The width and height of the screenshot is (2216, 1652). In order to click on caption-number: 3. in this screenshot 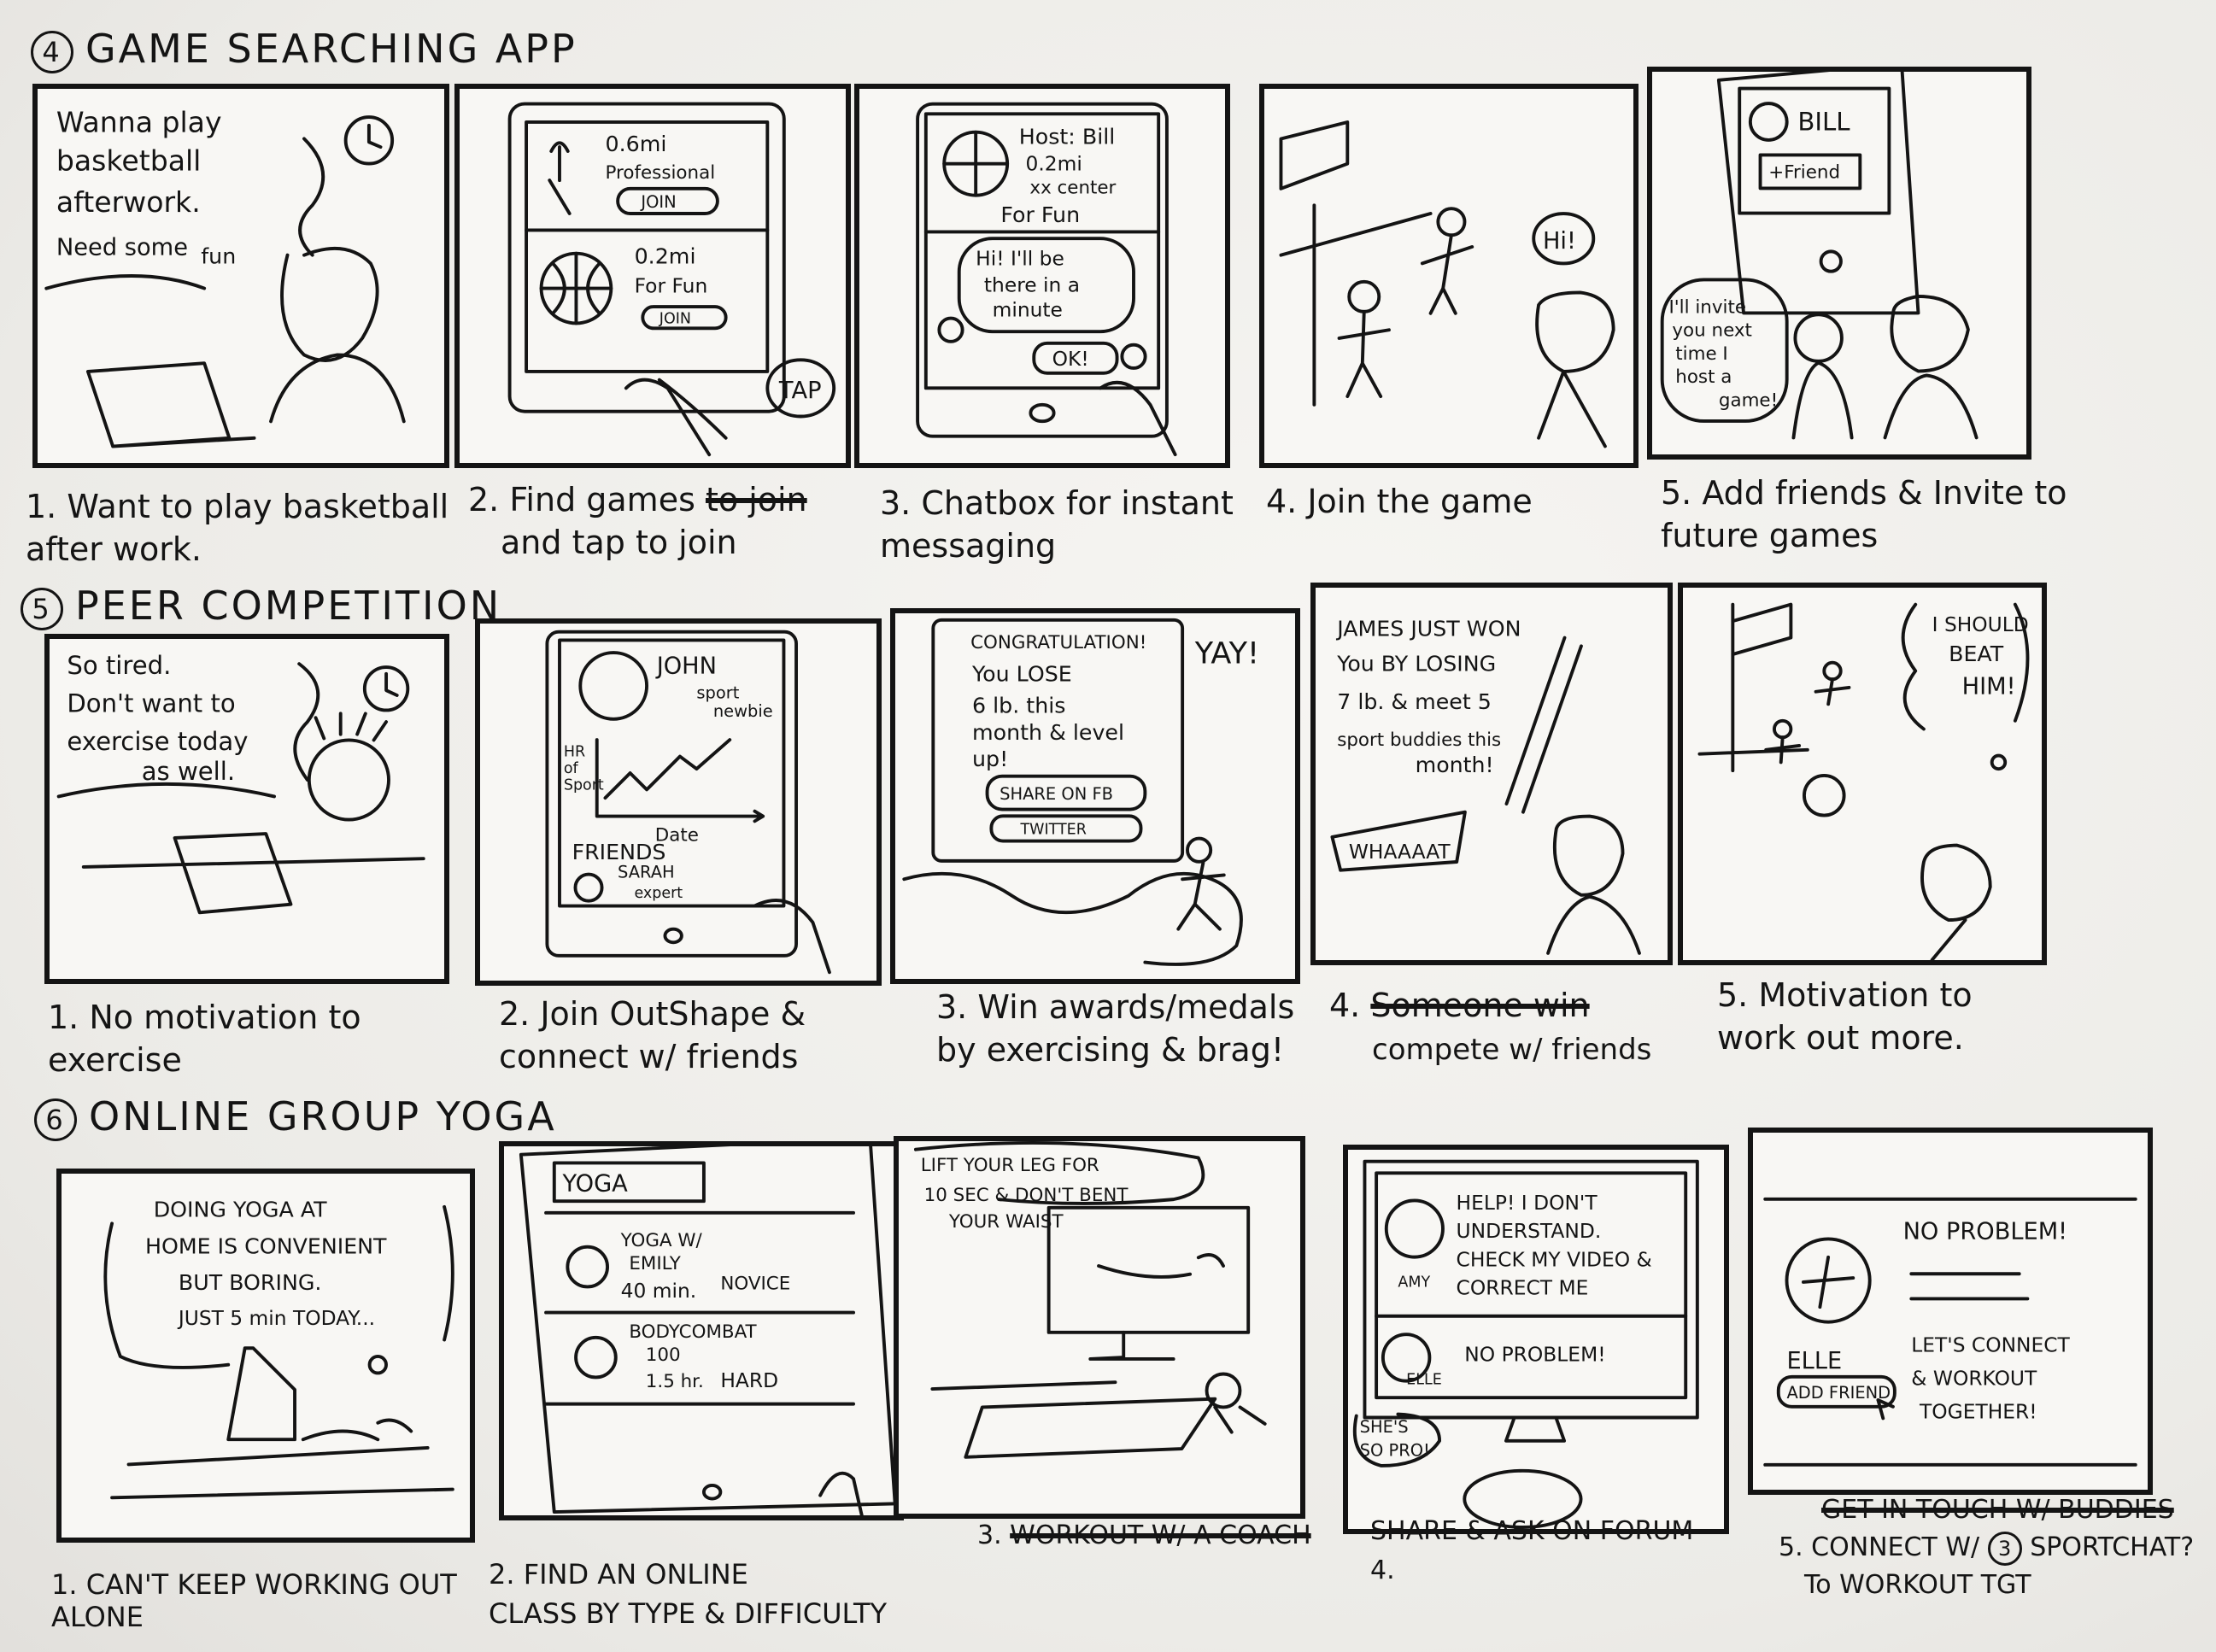, I will do `click(990, 1535)`.